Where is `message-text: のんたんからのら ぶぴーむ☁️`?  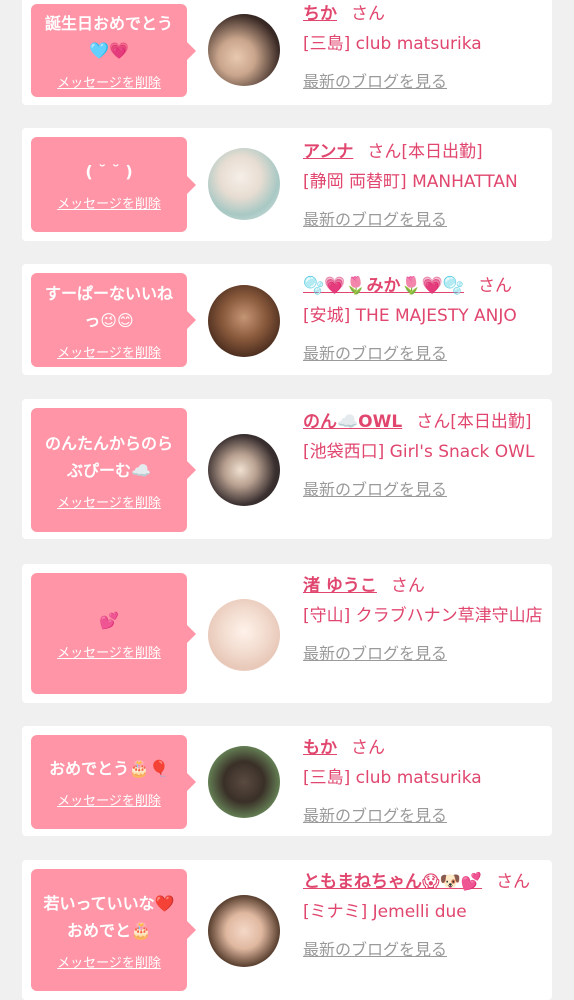 message-text: のんたんからのら ぶぴーむ☁️ is located at coordinates (108, 456).